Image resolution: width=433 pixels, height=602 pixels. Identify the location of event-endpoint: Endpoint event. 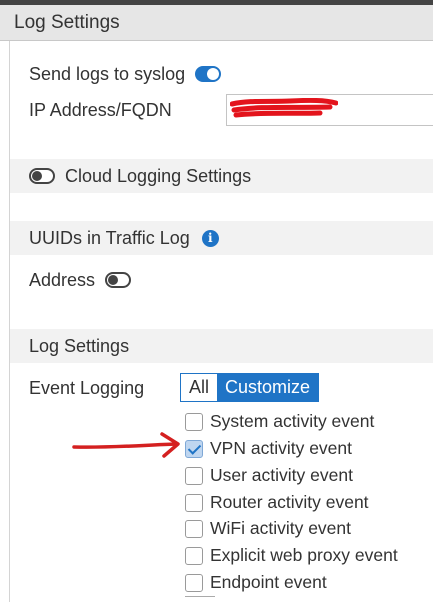
(256, 582).